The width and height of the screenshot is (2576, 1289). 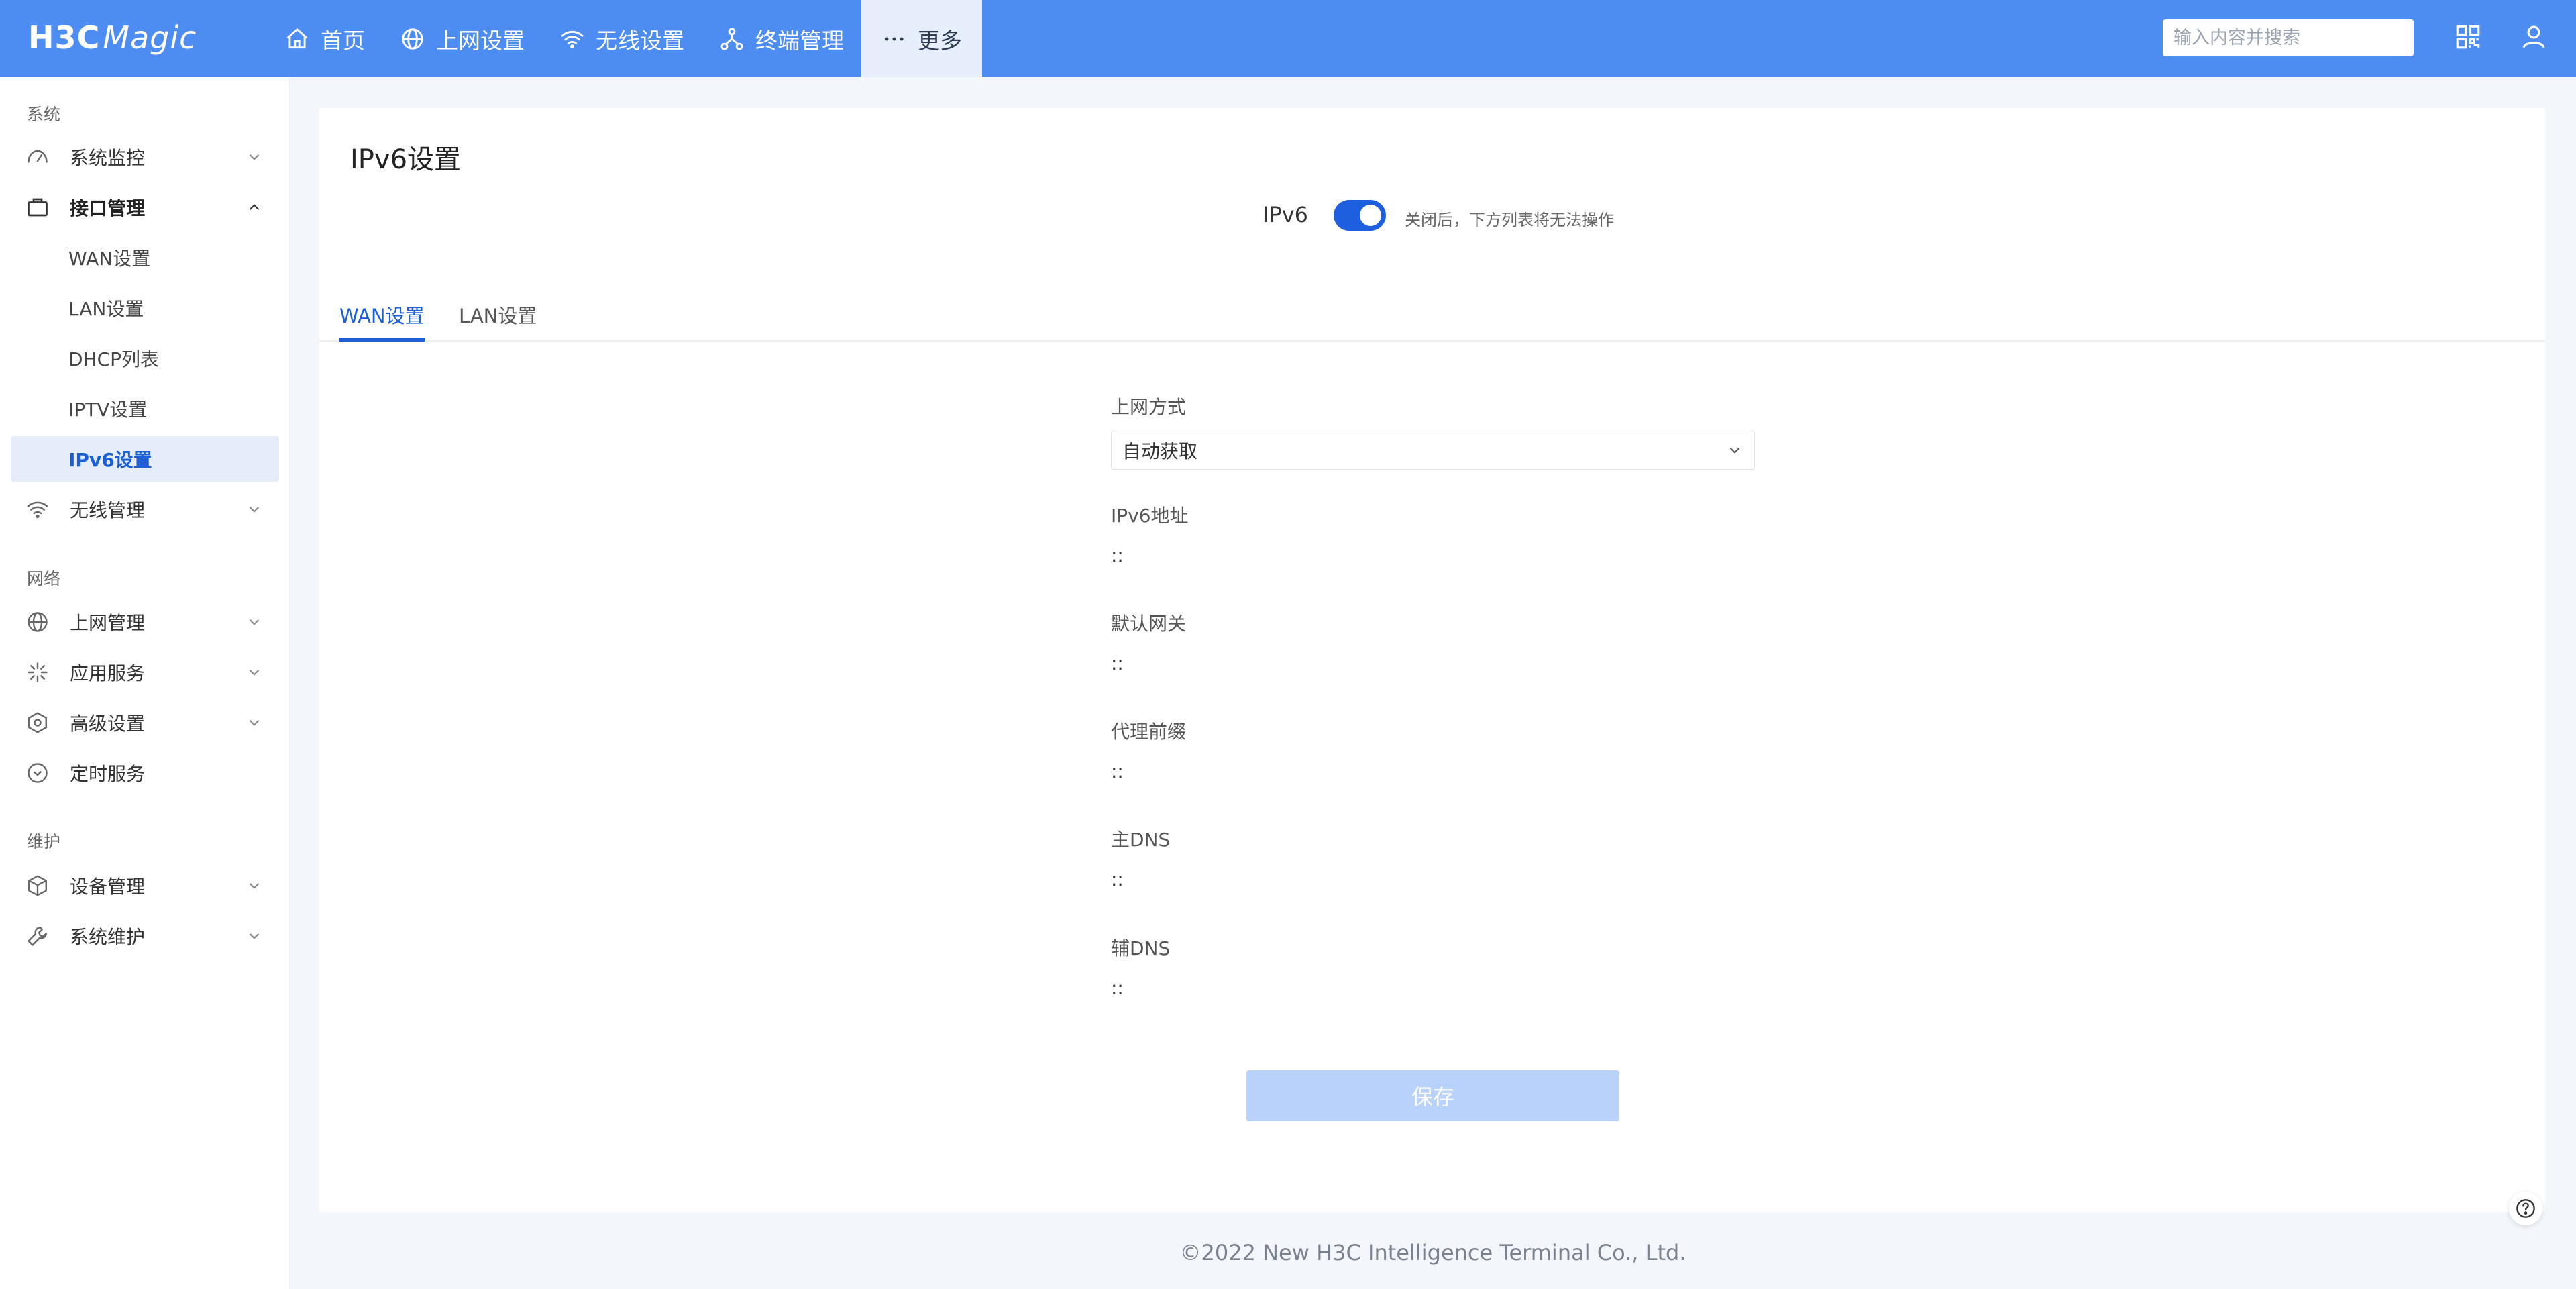 I want to click on qr-code-icon, so click(x=2468, y=37).